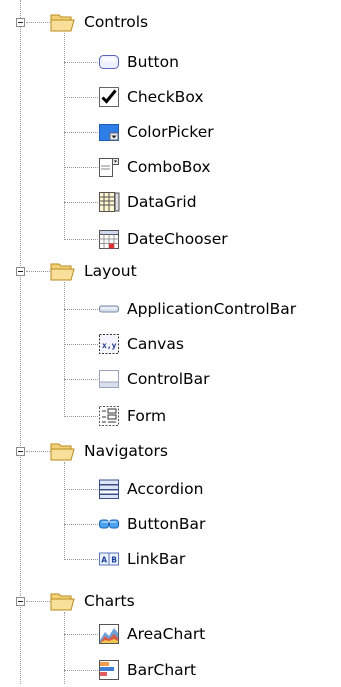 The image size is (341, 687). I want to click on collapse-charts-toggle, so click(20, 601).